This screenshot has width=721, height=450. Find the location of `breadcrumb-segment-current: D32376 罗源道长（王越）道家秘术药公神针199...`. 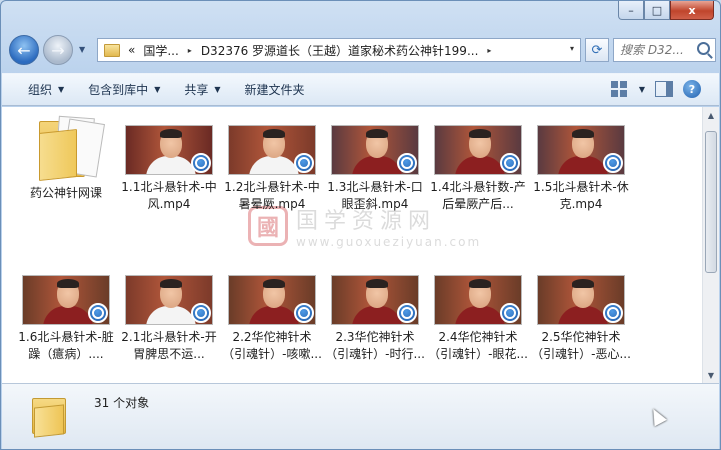

breadcrumb-segment-current: D32376 罗源道长（王越）道家秘术药公神针199... is located at coordinates (340, 50).